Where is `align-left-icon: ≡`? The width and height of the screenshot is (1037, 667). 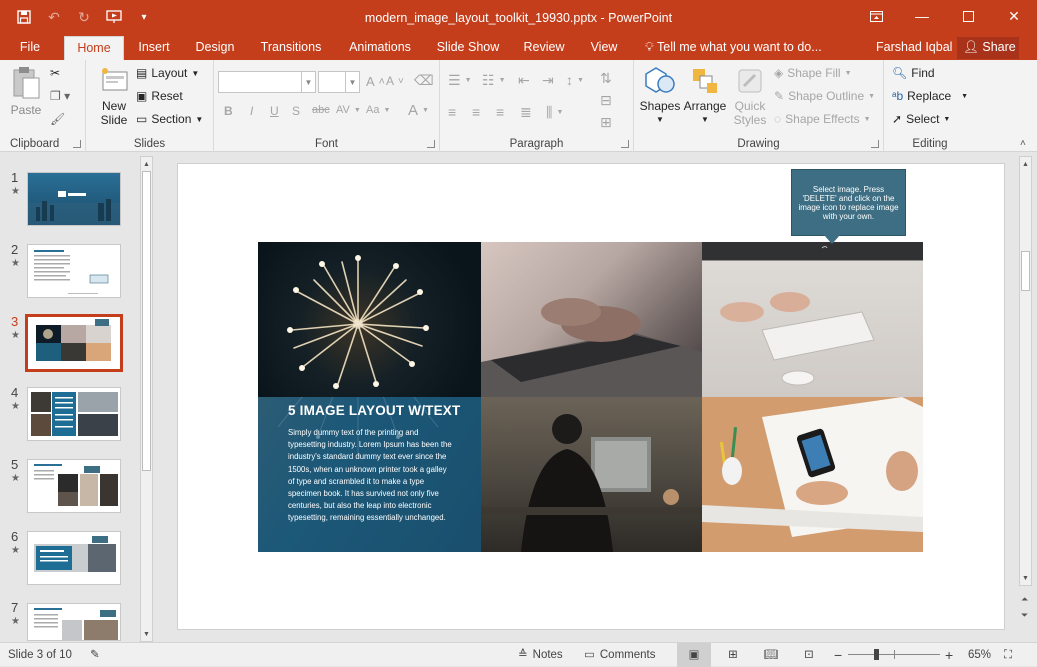
align-left-icon: ≡ is located at coordinates (452, 112).